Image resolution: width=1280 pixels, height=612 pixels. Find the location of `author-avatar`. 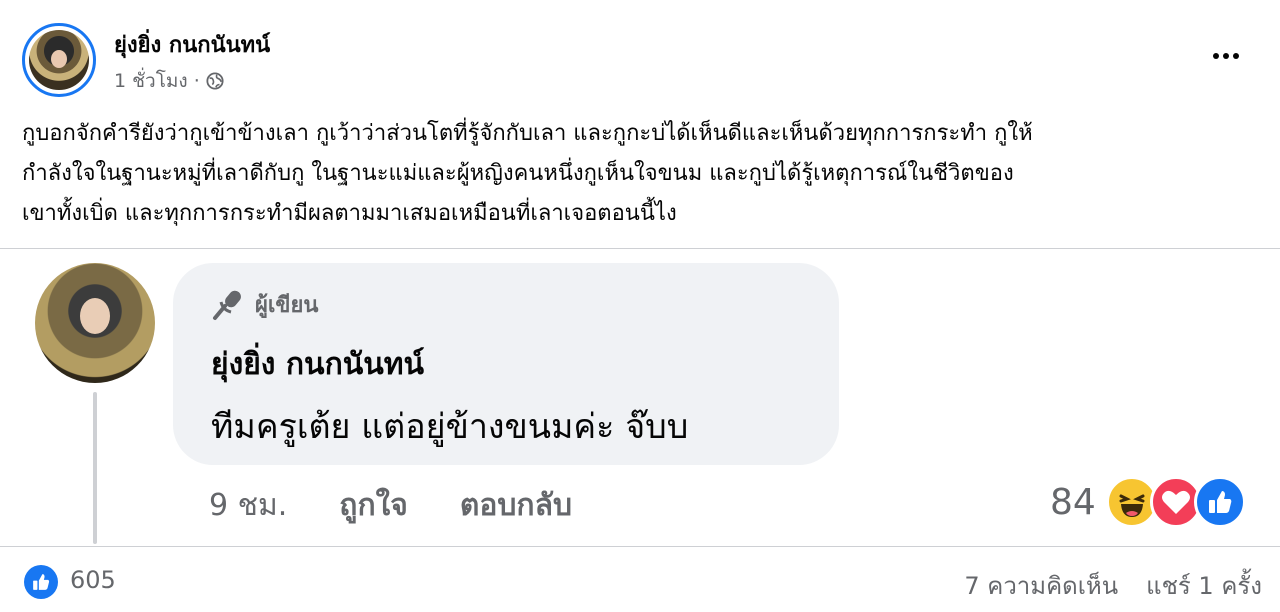

author-avatar is located at coordinates (59, 60).